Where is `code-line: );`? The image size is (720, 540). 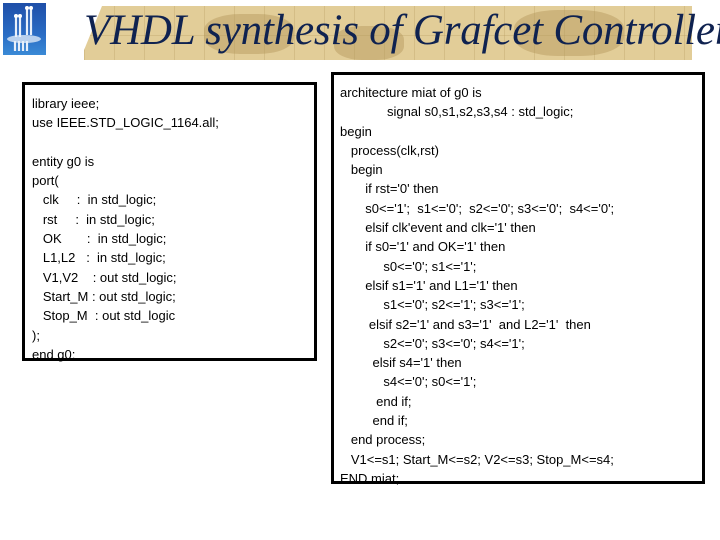 code-line: ); is located at coordinates (36, 335).